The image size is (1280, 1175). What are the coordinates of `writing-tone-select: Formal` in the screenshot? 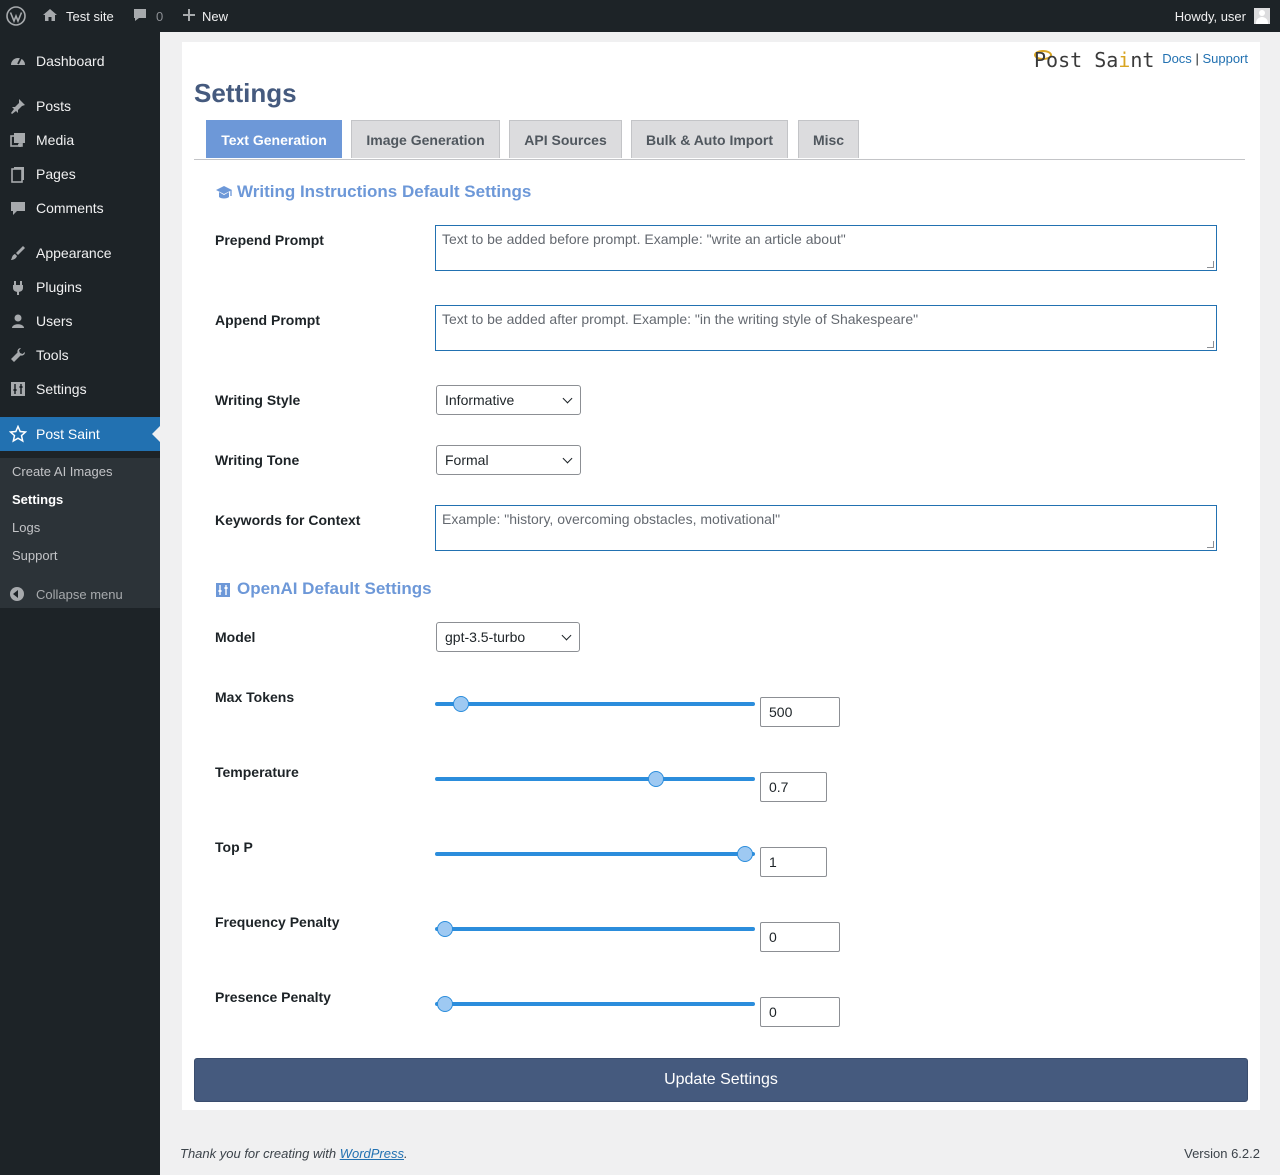 It's located at (508, 460).